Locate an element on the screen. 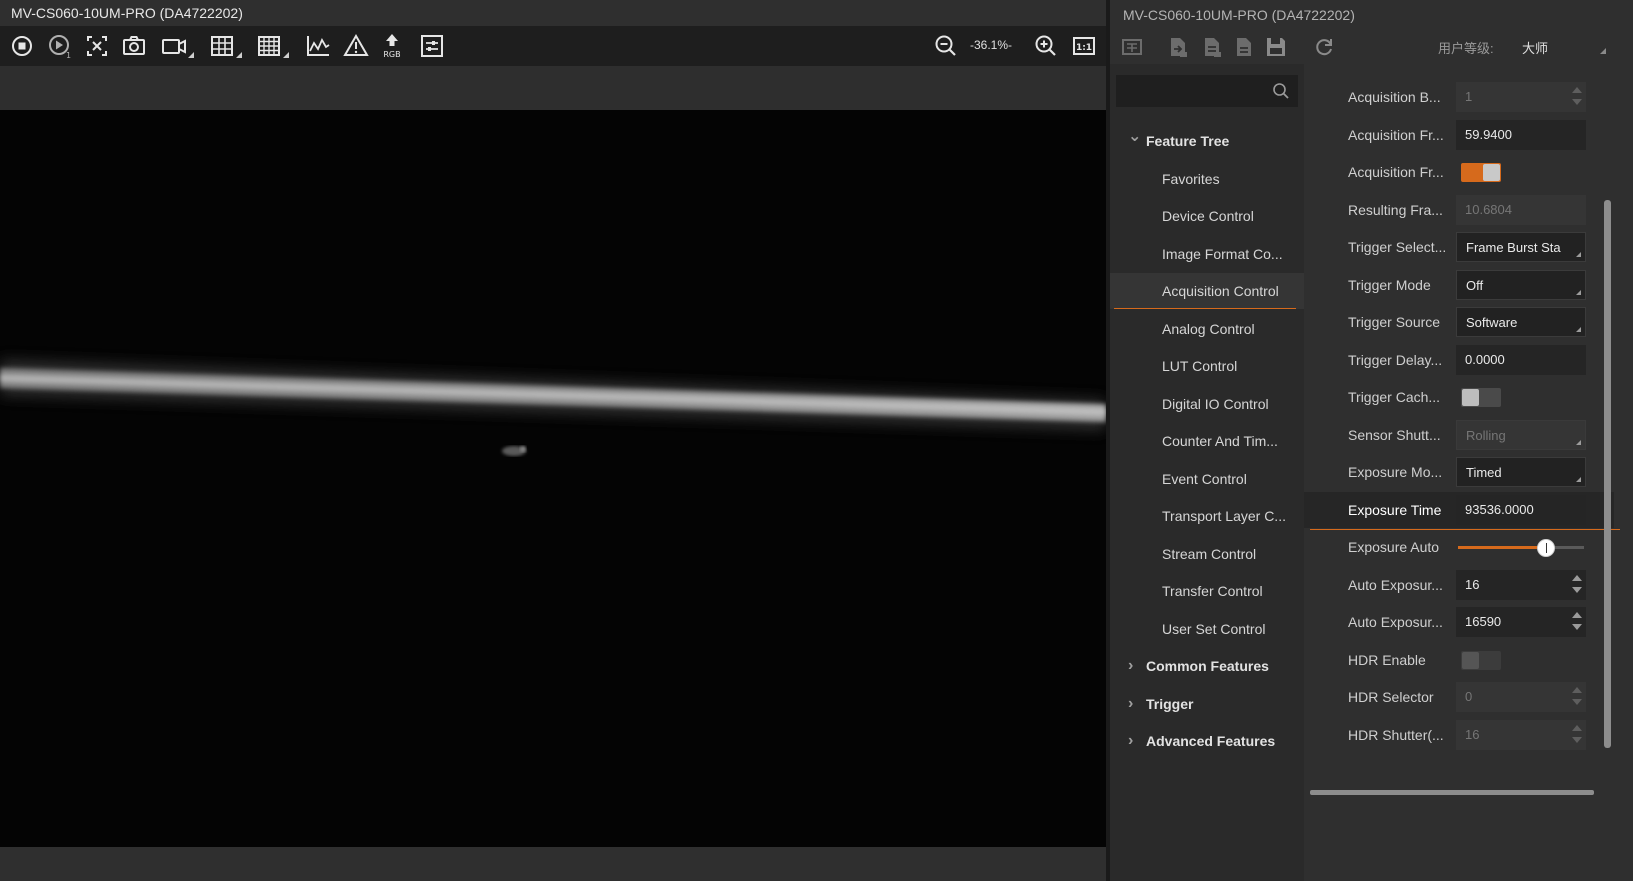 Image resolution: width=1633 pixels, height=881 pixels. tree-item: Analog Control is located at coordinates (1207, 329).